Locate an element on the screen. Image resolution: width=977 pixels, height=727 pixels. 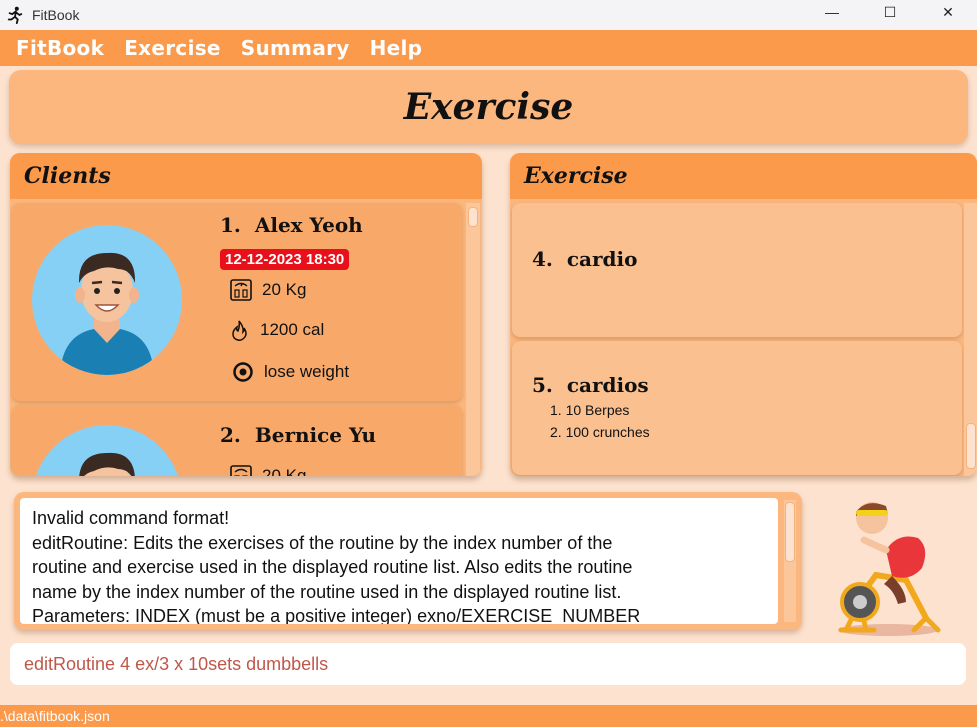
exercise-item: 100 crunches is located at coordinates (607, 432).